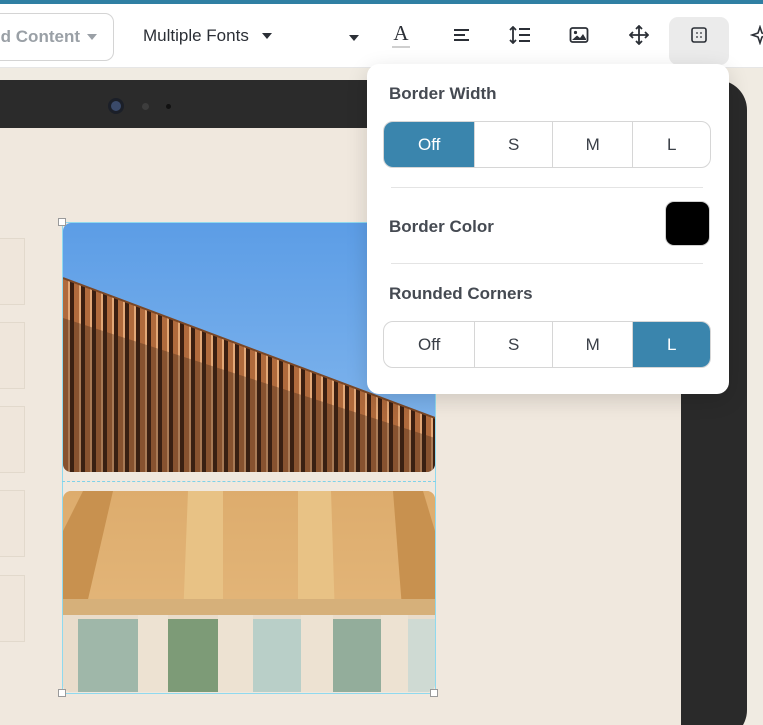 The height and width of the screenshot is (725, 763). I want to click on content-dropdown: d Content, so click(57, 37).